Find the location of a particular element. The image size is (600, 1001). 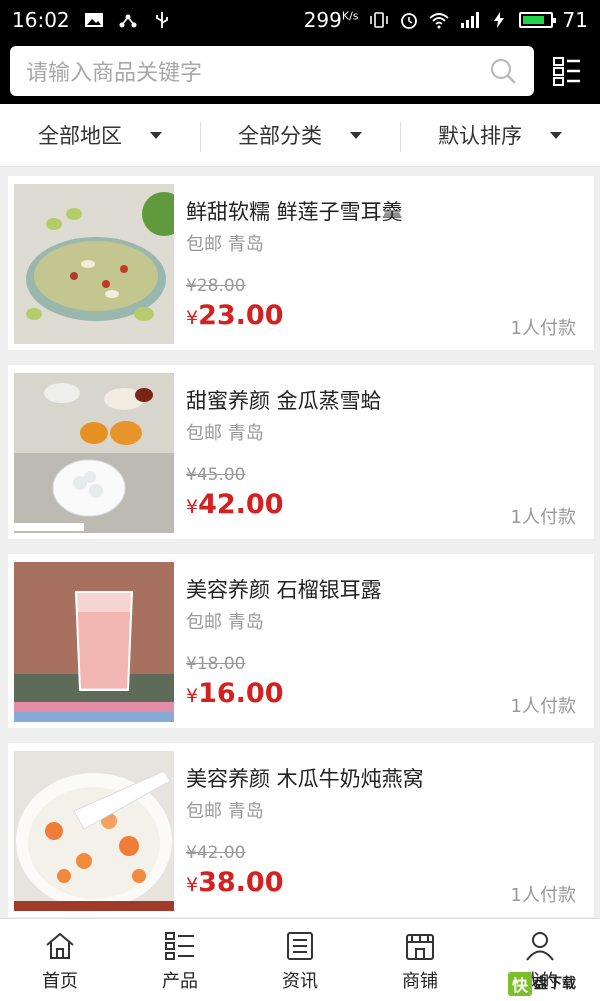

tab-label: 资讯 is located at coordinates (300, 981).